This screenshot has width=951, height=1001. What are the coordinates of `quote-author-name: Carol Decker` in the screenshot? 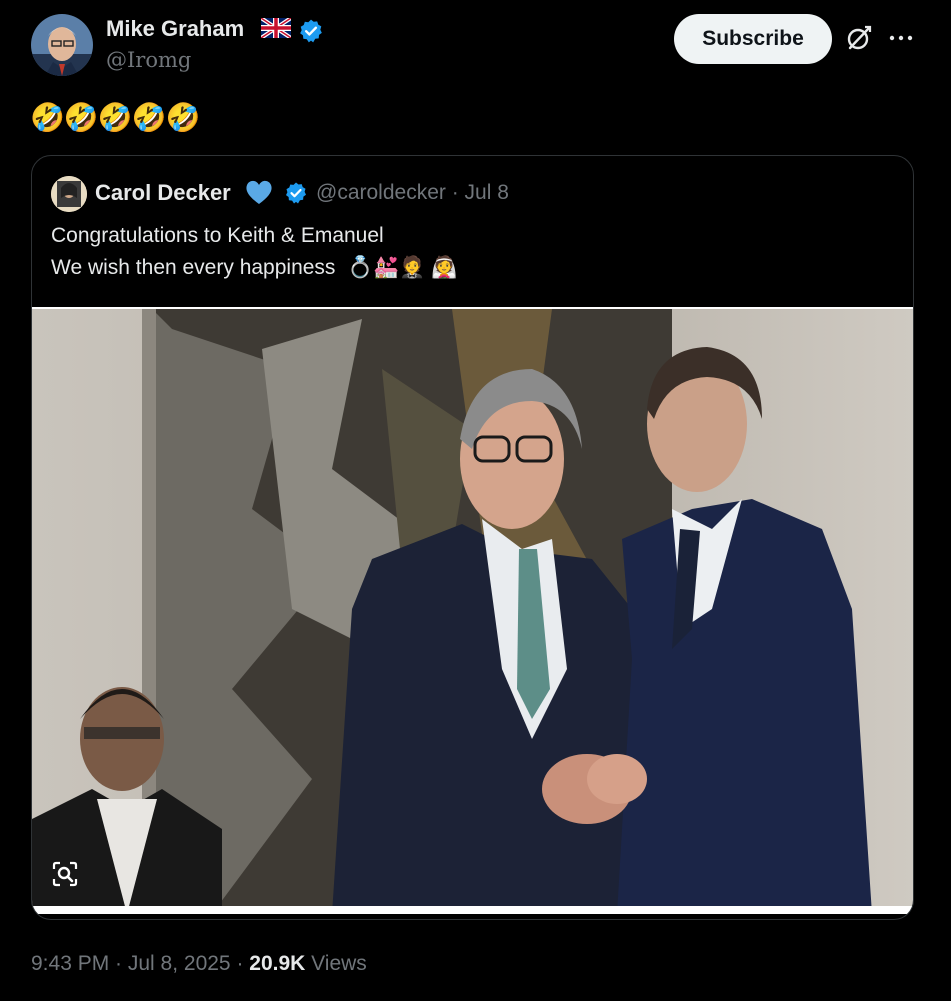 It's located at (163, 193).